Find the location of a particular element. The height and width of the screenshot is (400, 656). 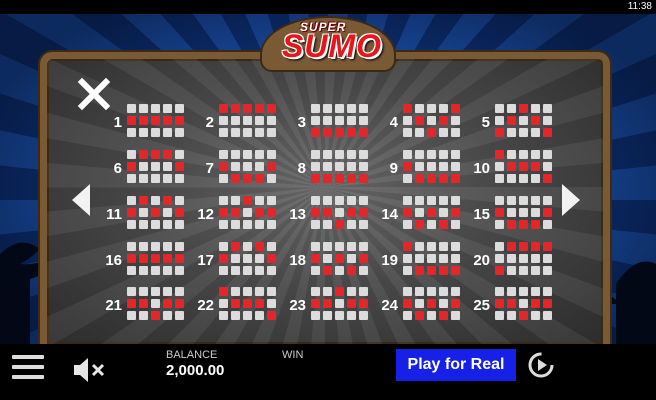

menu-button is located at coordinates (28, 370).